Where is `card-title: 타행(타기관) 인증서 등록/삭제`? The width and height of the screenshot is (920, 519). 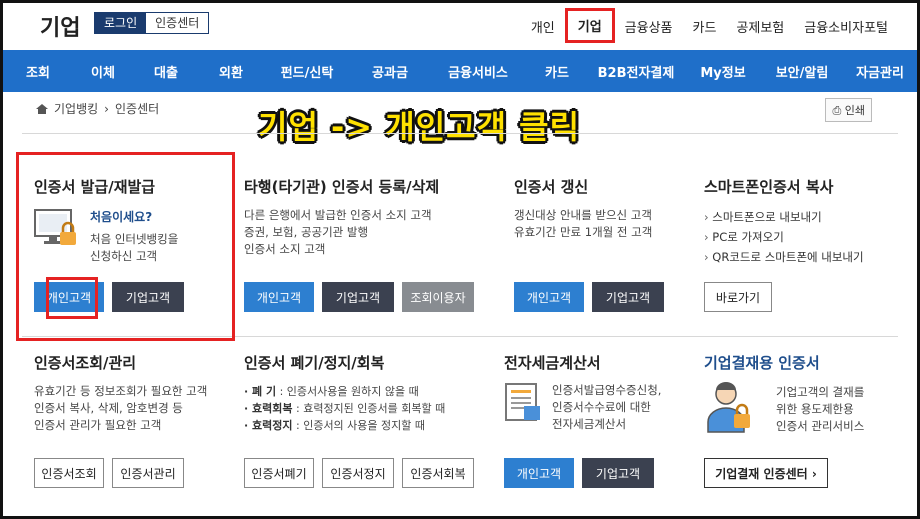 card-title: 타행(타기관) 인증서 등록/삭제 is located at coordinates (342, 187).